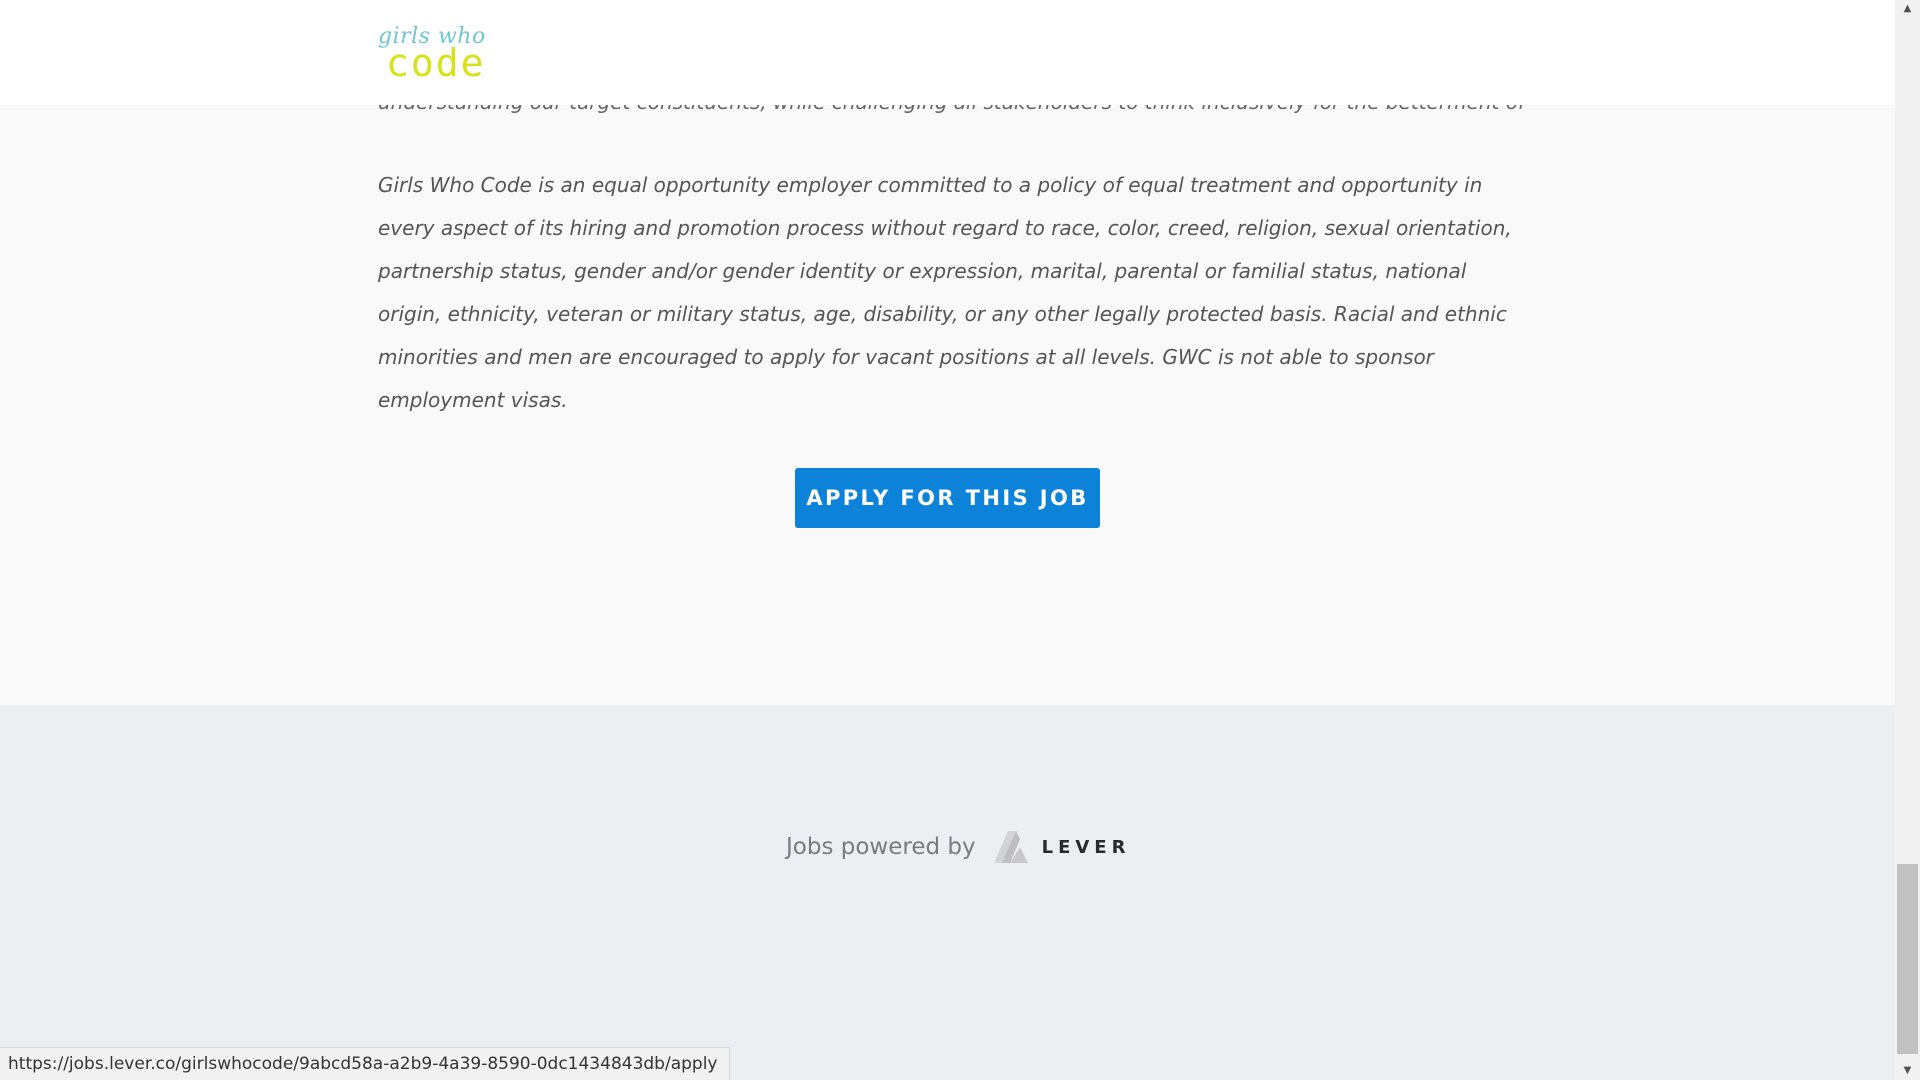 This screenshot has width=1920, height=1080. Describe the element at coordinates (1907, 540) in the screenshot. I see `vertical-scrollbar: ▲ ▼` at that location.